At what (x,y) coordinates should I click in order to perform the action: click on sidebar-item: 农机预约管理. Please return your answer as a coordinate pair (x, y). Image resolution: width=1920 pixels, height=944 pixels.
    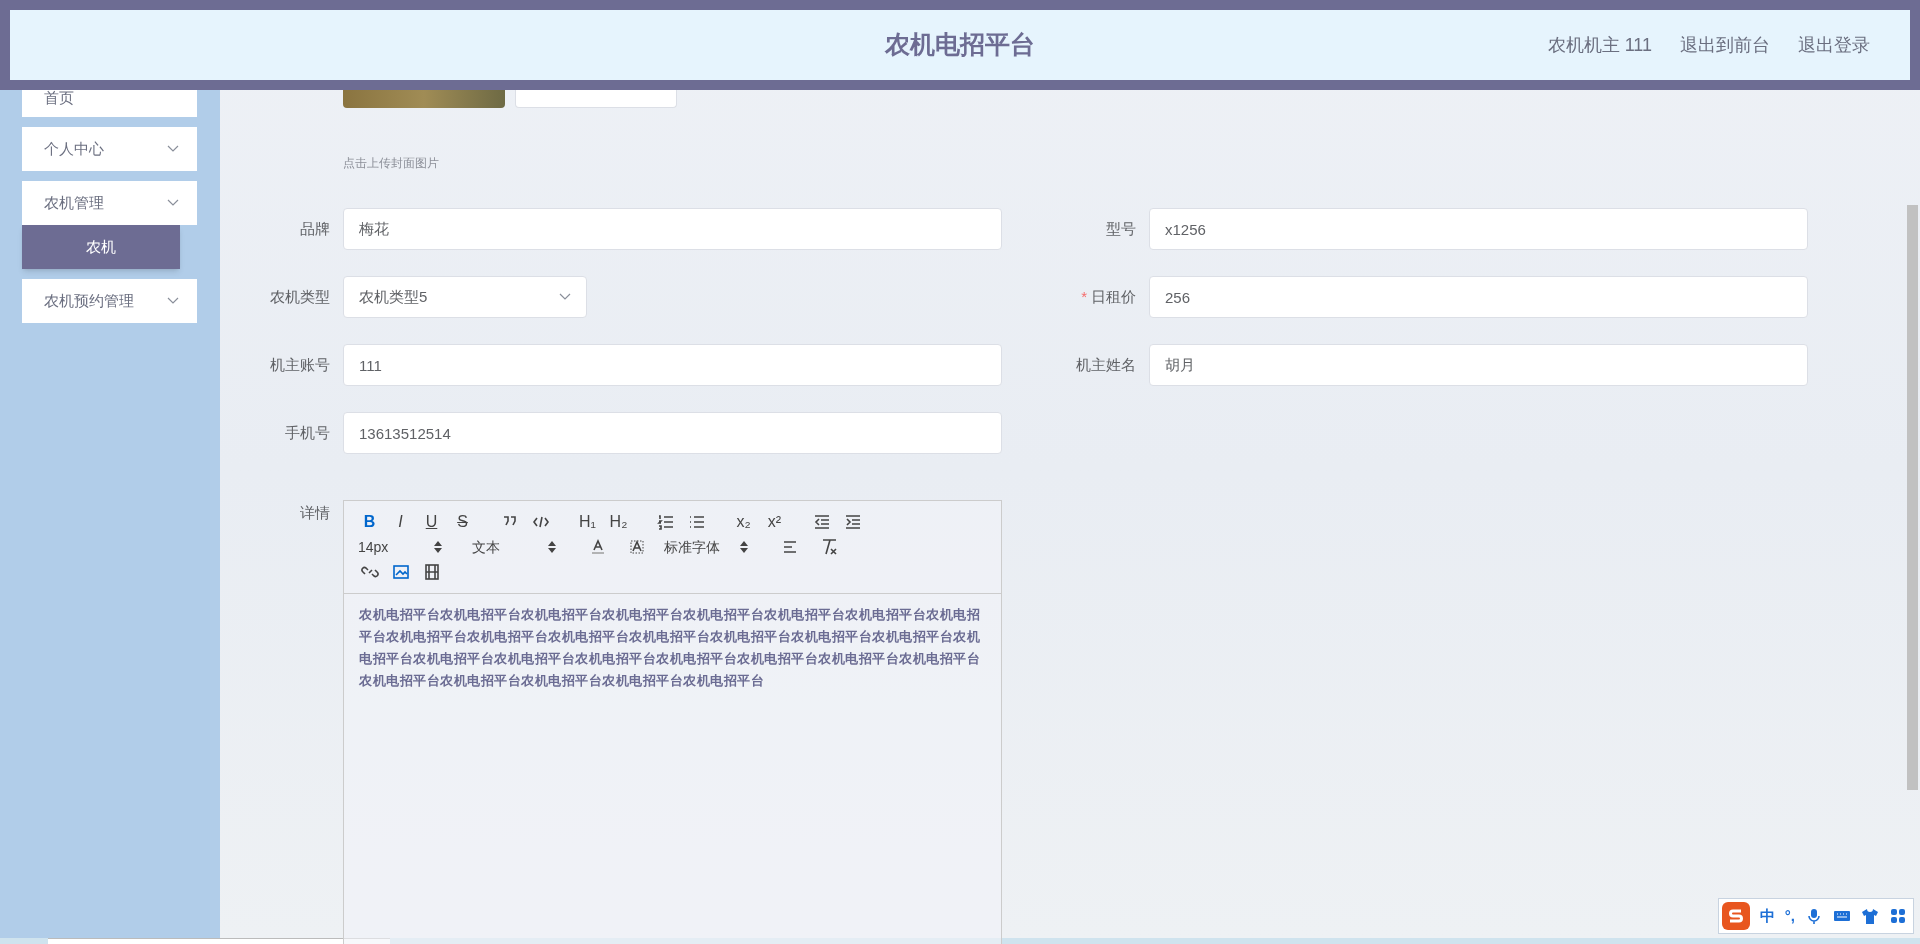
    Looking at the image, I should click on (109, 301).